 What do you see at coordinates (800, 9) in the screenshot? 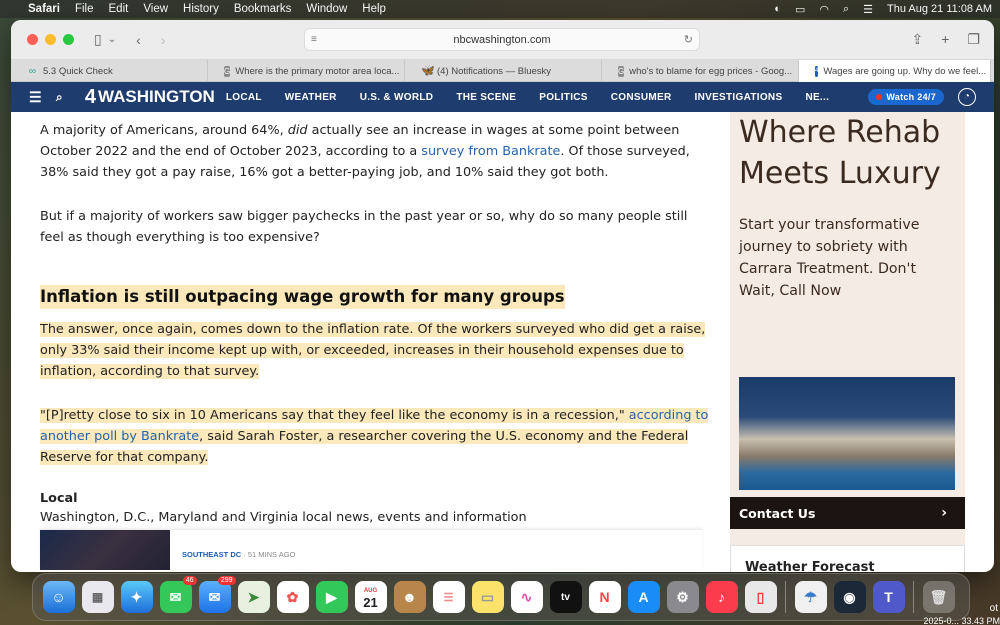
I see `battery-icon: ▭` at bounding box center [800, 9].